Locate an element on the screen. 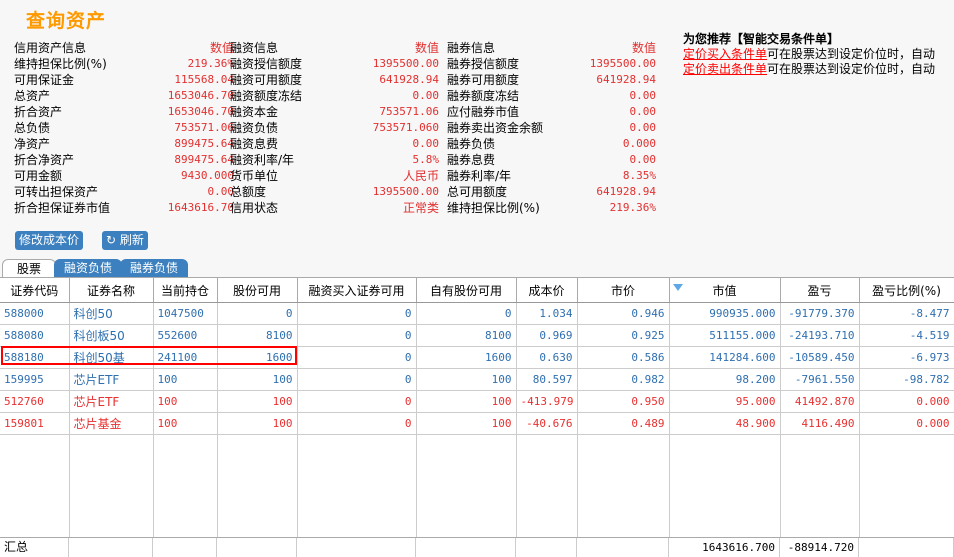  column-header: 证券代码 is located at coordinates (35, 290).